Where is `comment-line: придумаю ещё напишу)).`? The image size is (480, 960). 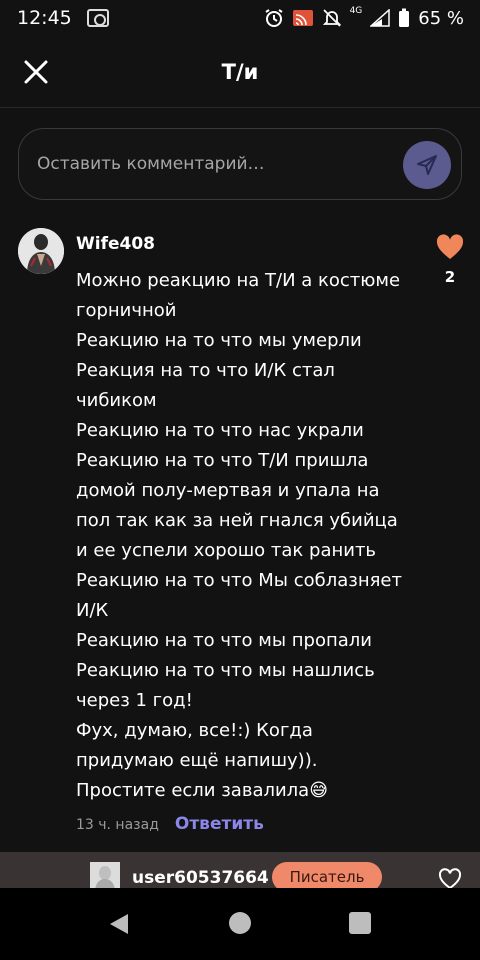 comment-line: придумаю ещё напишу)). is located at coordinates (197, 760).